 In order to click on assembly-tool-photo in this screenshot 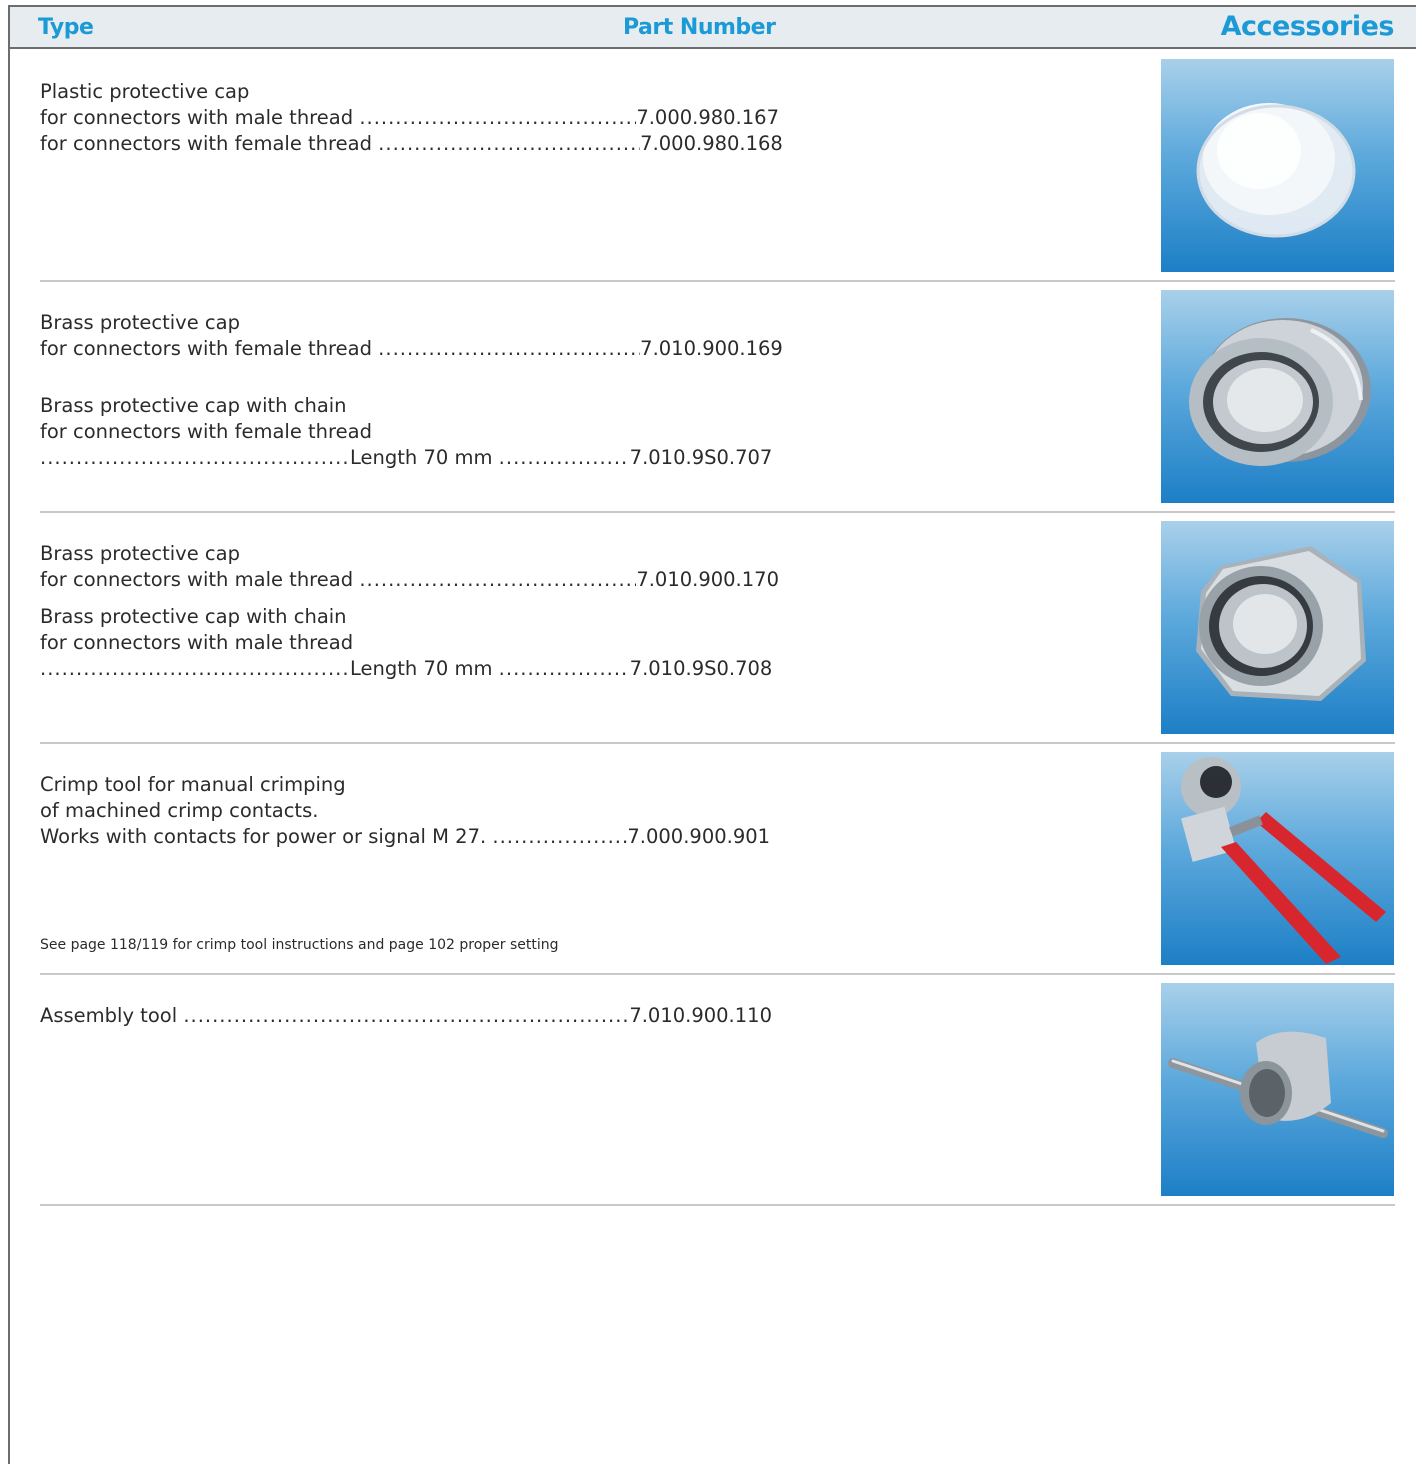, I will do `click(1277, 1089)`.